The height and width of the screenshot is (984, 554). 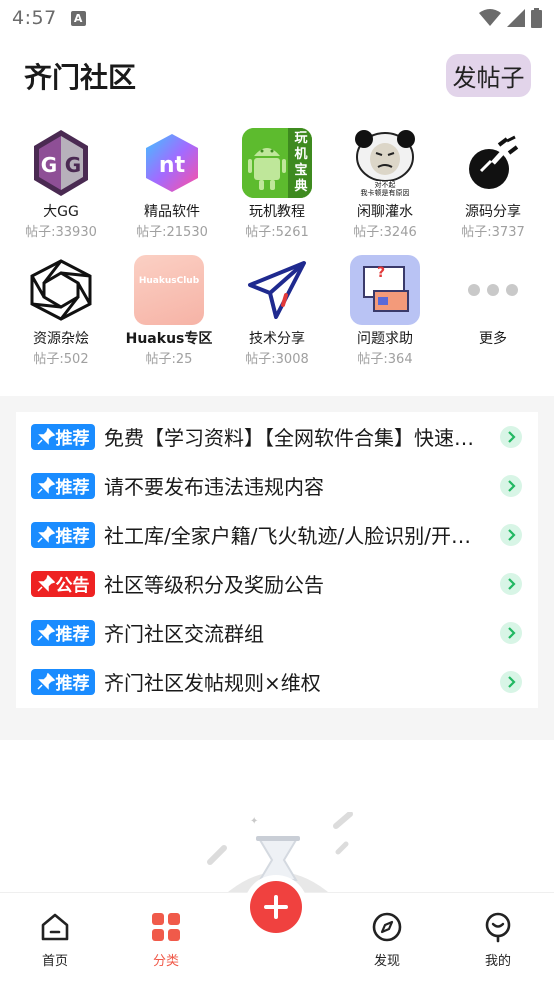 I want to click on plus-icon, so click(x=276, y=907).